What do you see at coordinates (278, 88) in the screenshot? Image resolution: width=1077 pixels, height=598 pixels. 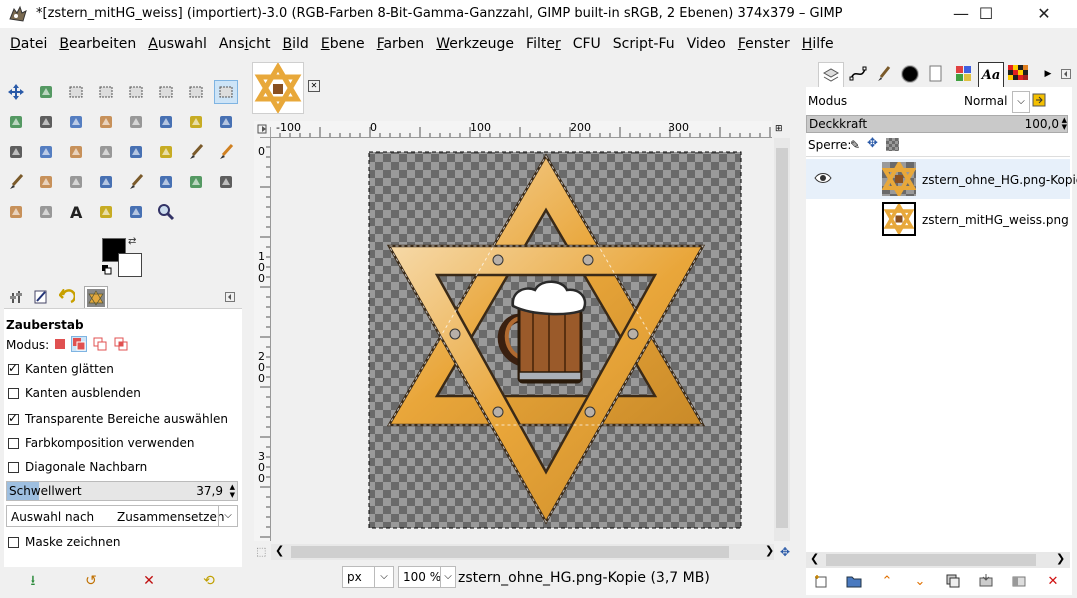 I see `image-tab-thumbnail` at bounding box center [278, 88].